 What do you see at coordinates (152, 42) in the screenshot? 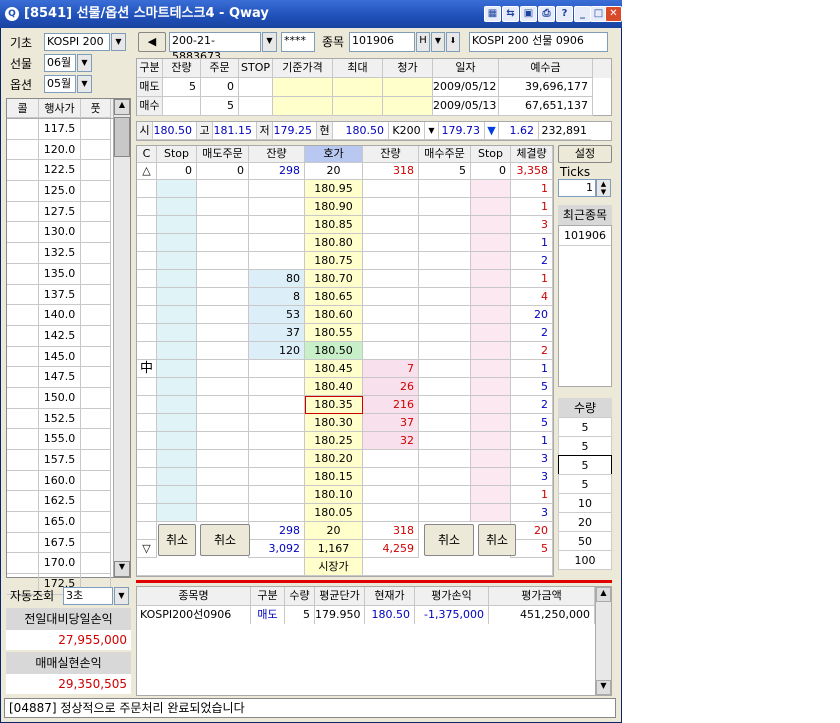
I see `back-button: ◀` at bounding box center [152, 42].